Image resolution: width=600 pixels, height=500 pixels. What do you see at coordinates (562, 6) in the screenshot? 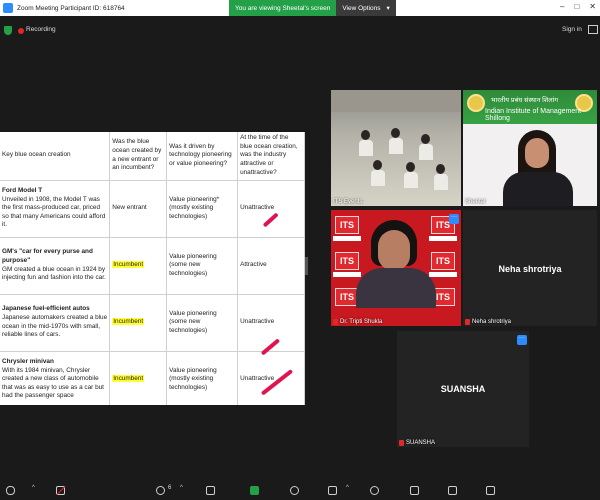
I see `minimize-button: –` at bounding box center [562, 6].